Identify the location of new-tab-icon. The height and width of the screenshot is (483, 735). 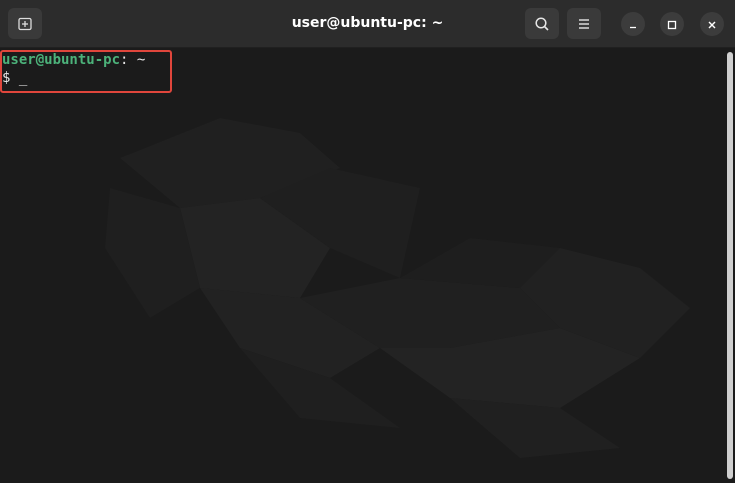
(25, 24).